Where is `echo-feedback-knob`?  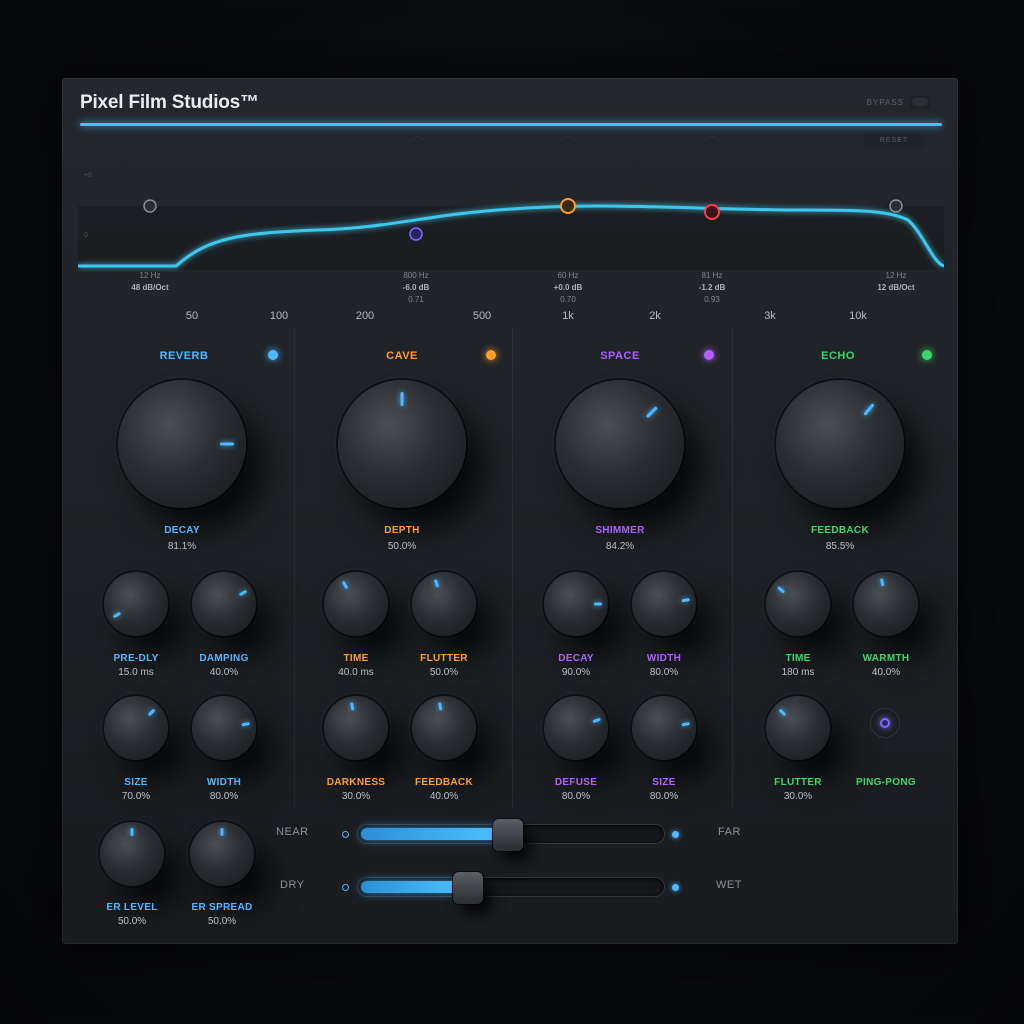
echo-feedback-knob is located at coordinates (840, 444).